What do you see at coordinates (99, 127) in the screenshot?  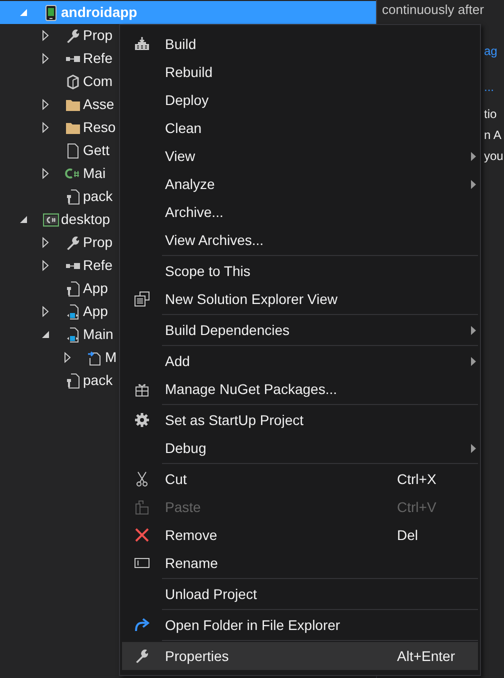 I see `tree-item-label: Reso` at bounding box center [99, 127].